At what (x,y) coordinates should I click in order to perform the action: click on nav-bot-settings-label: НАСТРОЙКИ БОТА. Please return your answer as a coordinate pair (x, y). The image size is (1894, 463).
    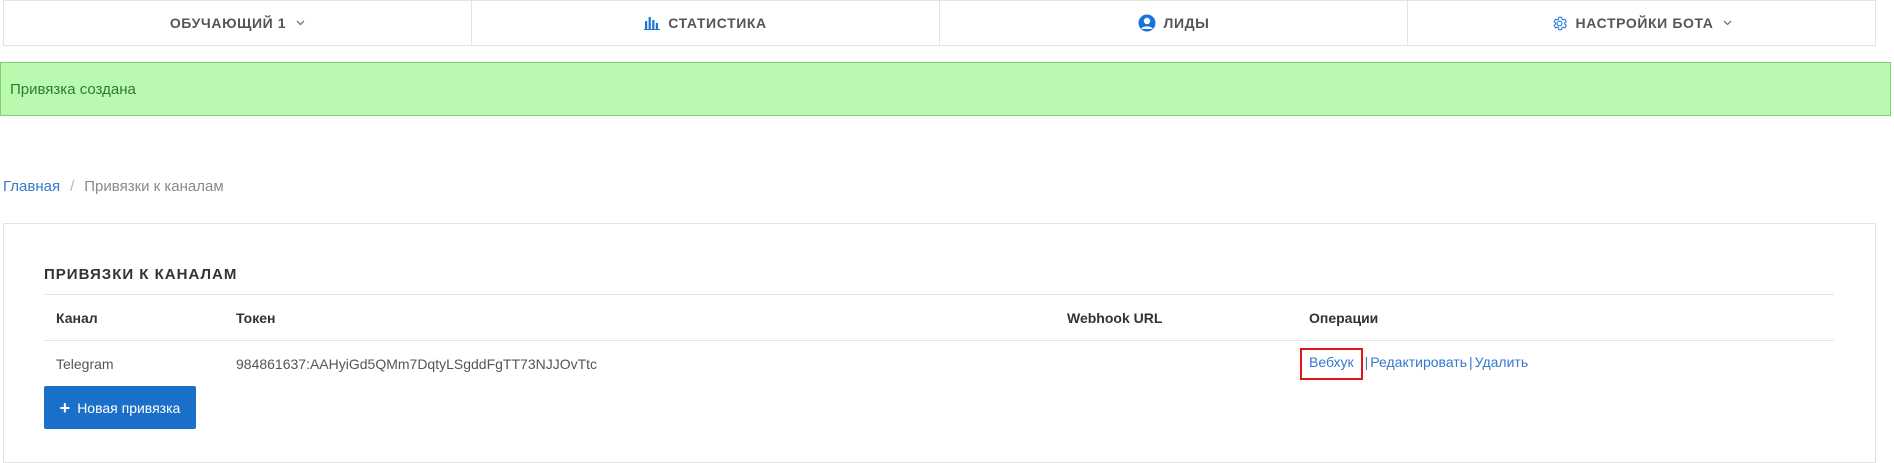
    Looking at the image, I should click on (1644, 23).